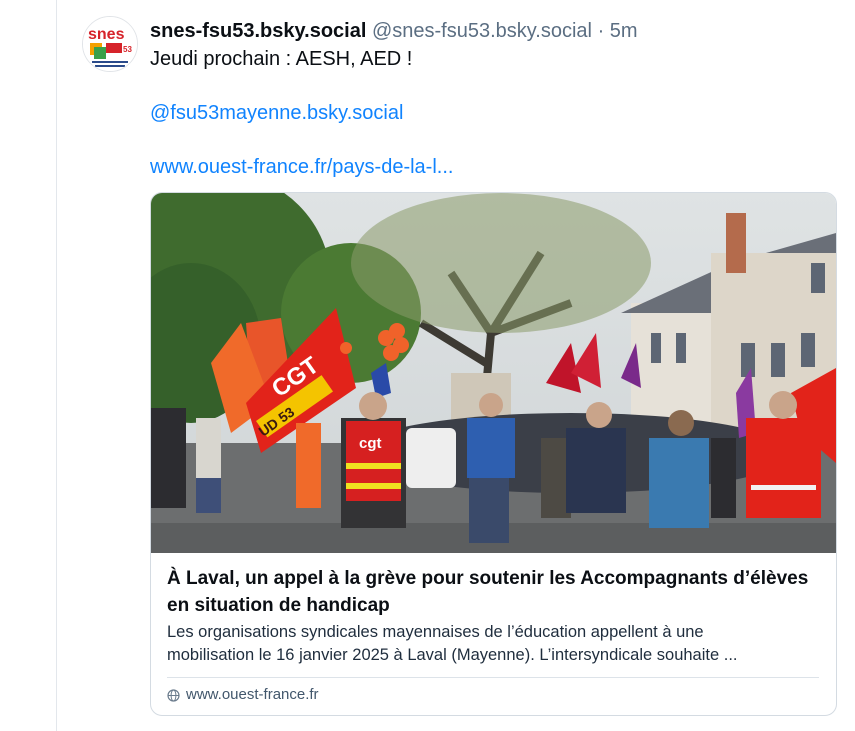 Image resolution: width=855 pixels, height=731 pixels. Describe the element at coordinates (482, 31) in the screenshot. I see `author-handle: @snes-fsu53.bsky.social` at that location.